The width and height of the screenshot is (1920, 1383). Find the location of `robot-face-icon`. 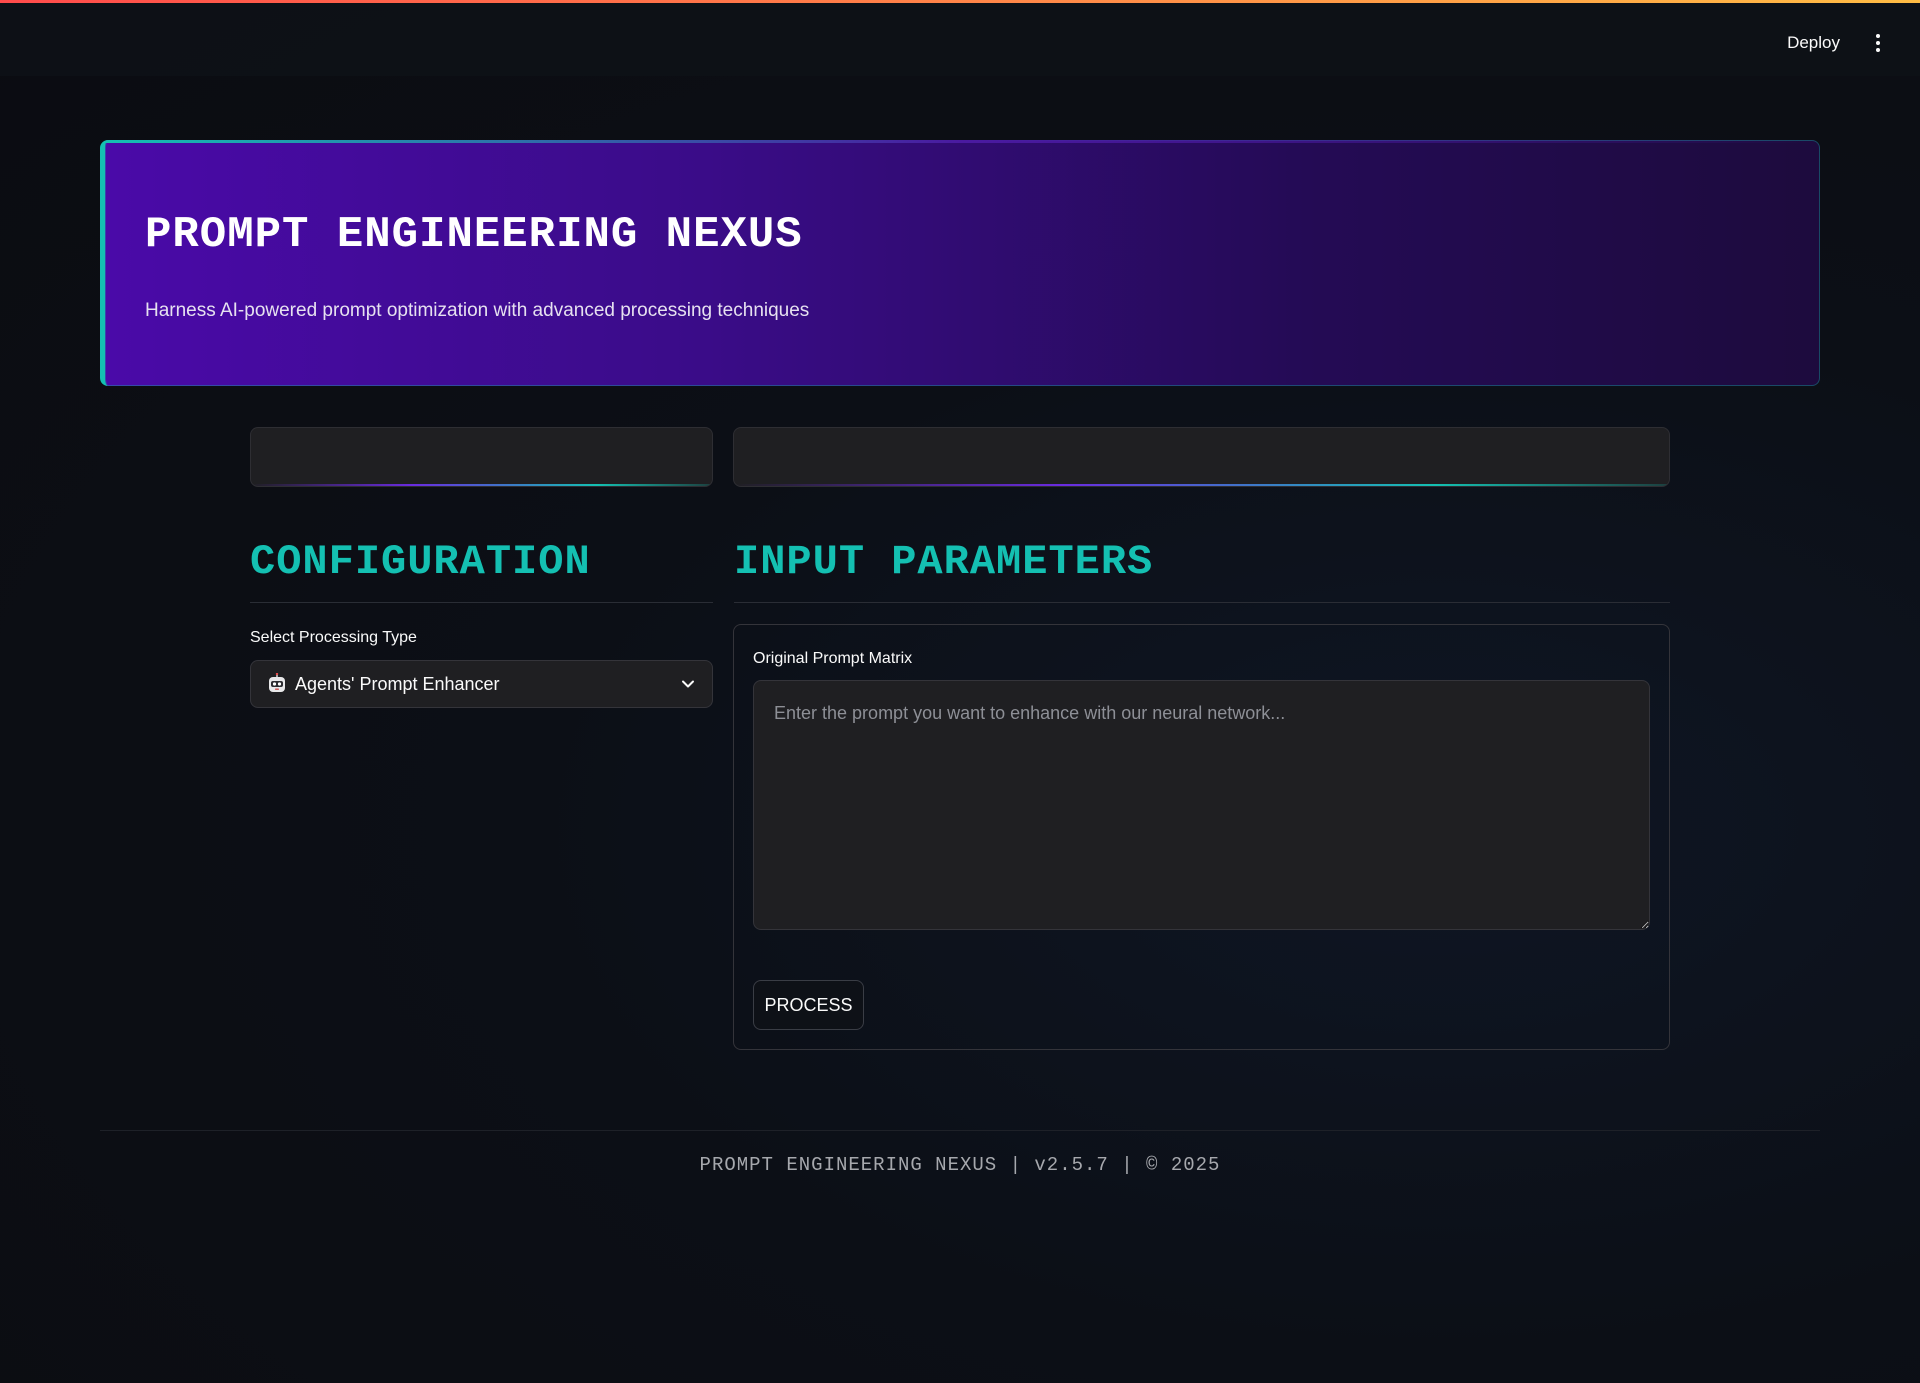

robot-face-icon is located at coordinates (277, 682).